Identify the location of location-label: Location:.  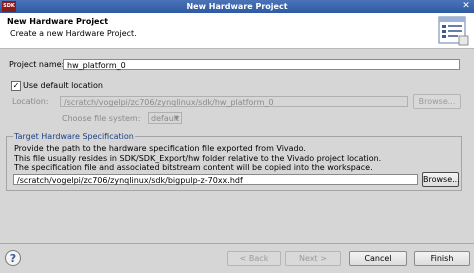
(30, 101).